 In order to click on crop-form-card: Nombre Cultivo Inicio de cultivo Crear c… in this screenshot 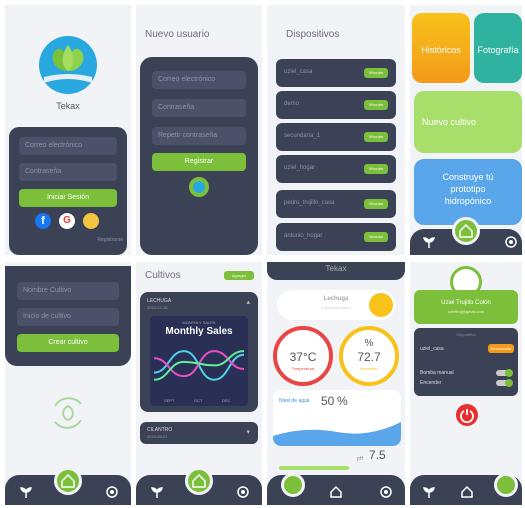, I will do `click(68, 316)`.